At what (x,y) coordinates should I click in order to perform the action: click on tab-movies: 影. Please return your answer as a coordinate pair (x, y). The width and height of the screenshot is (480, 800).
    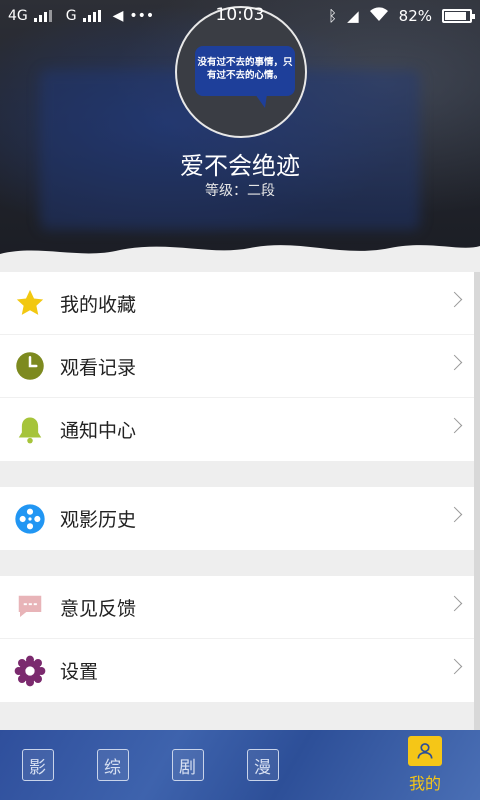
    Looking at the image, I should click on (37, 765).